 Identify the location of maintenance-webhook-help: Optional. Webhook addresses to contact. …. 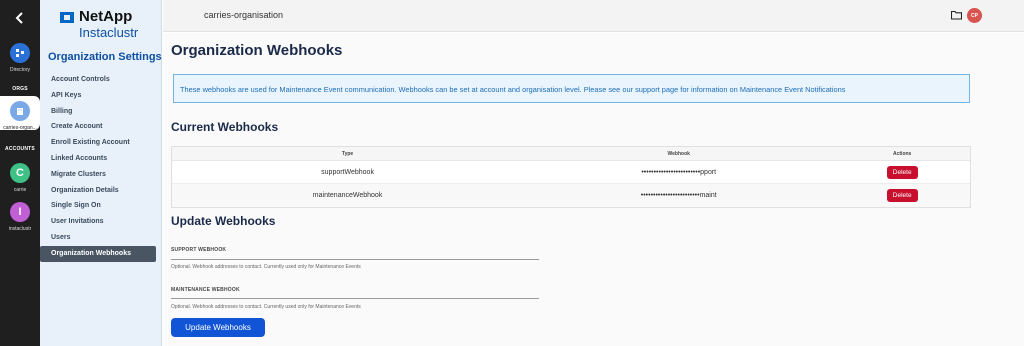
(266, 307).